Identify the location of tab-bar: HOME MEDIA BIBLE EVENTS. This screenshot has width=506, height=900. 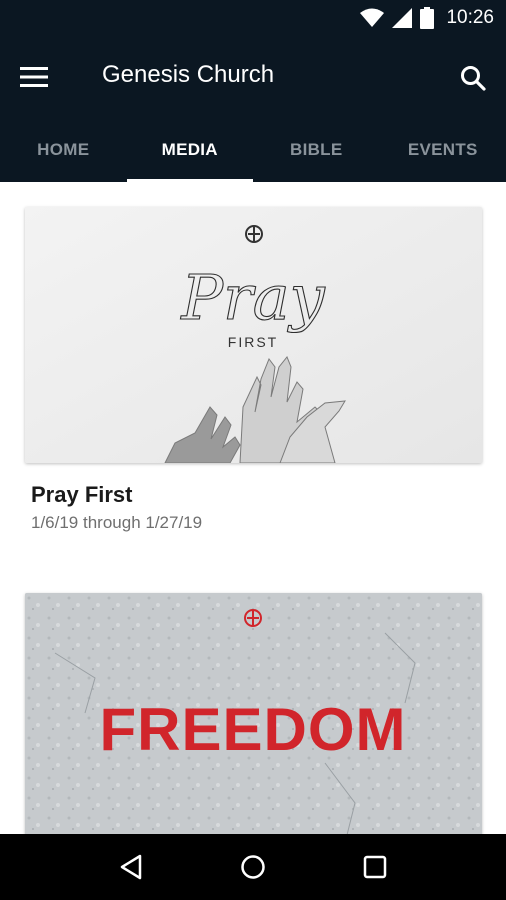
(253, 150).